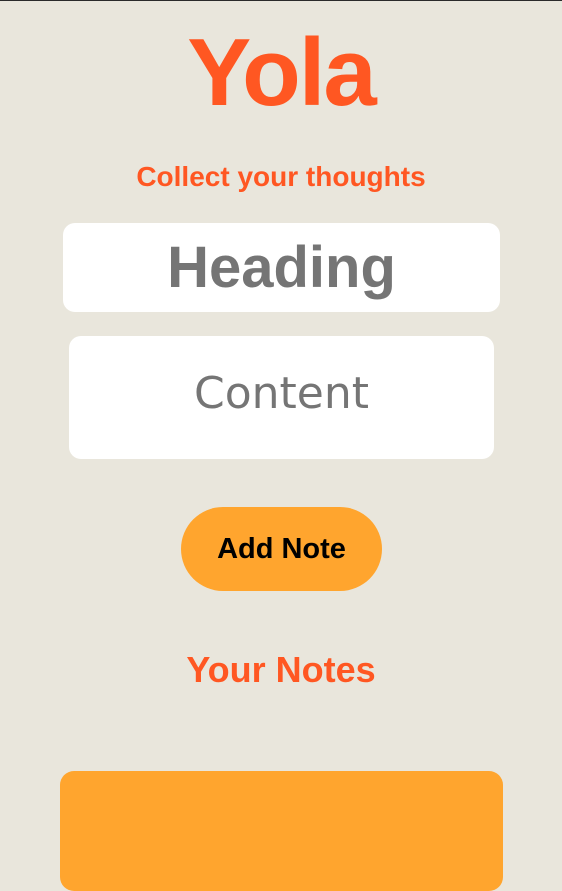 The height and width of the screenshot is (891, 562). What do you see at coordinates (281, 549) in the screenshot?
I see `add-note-button: Add Note` at bounding box center [281, 549].